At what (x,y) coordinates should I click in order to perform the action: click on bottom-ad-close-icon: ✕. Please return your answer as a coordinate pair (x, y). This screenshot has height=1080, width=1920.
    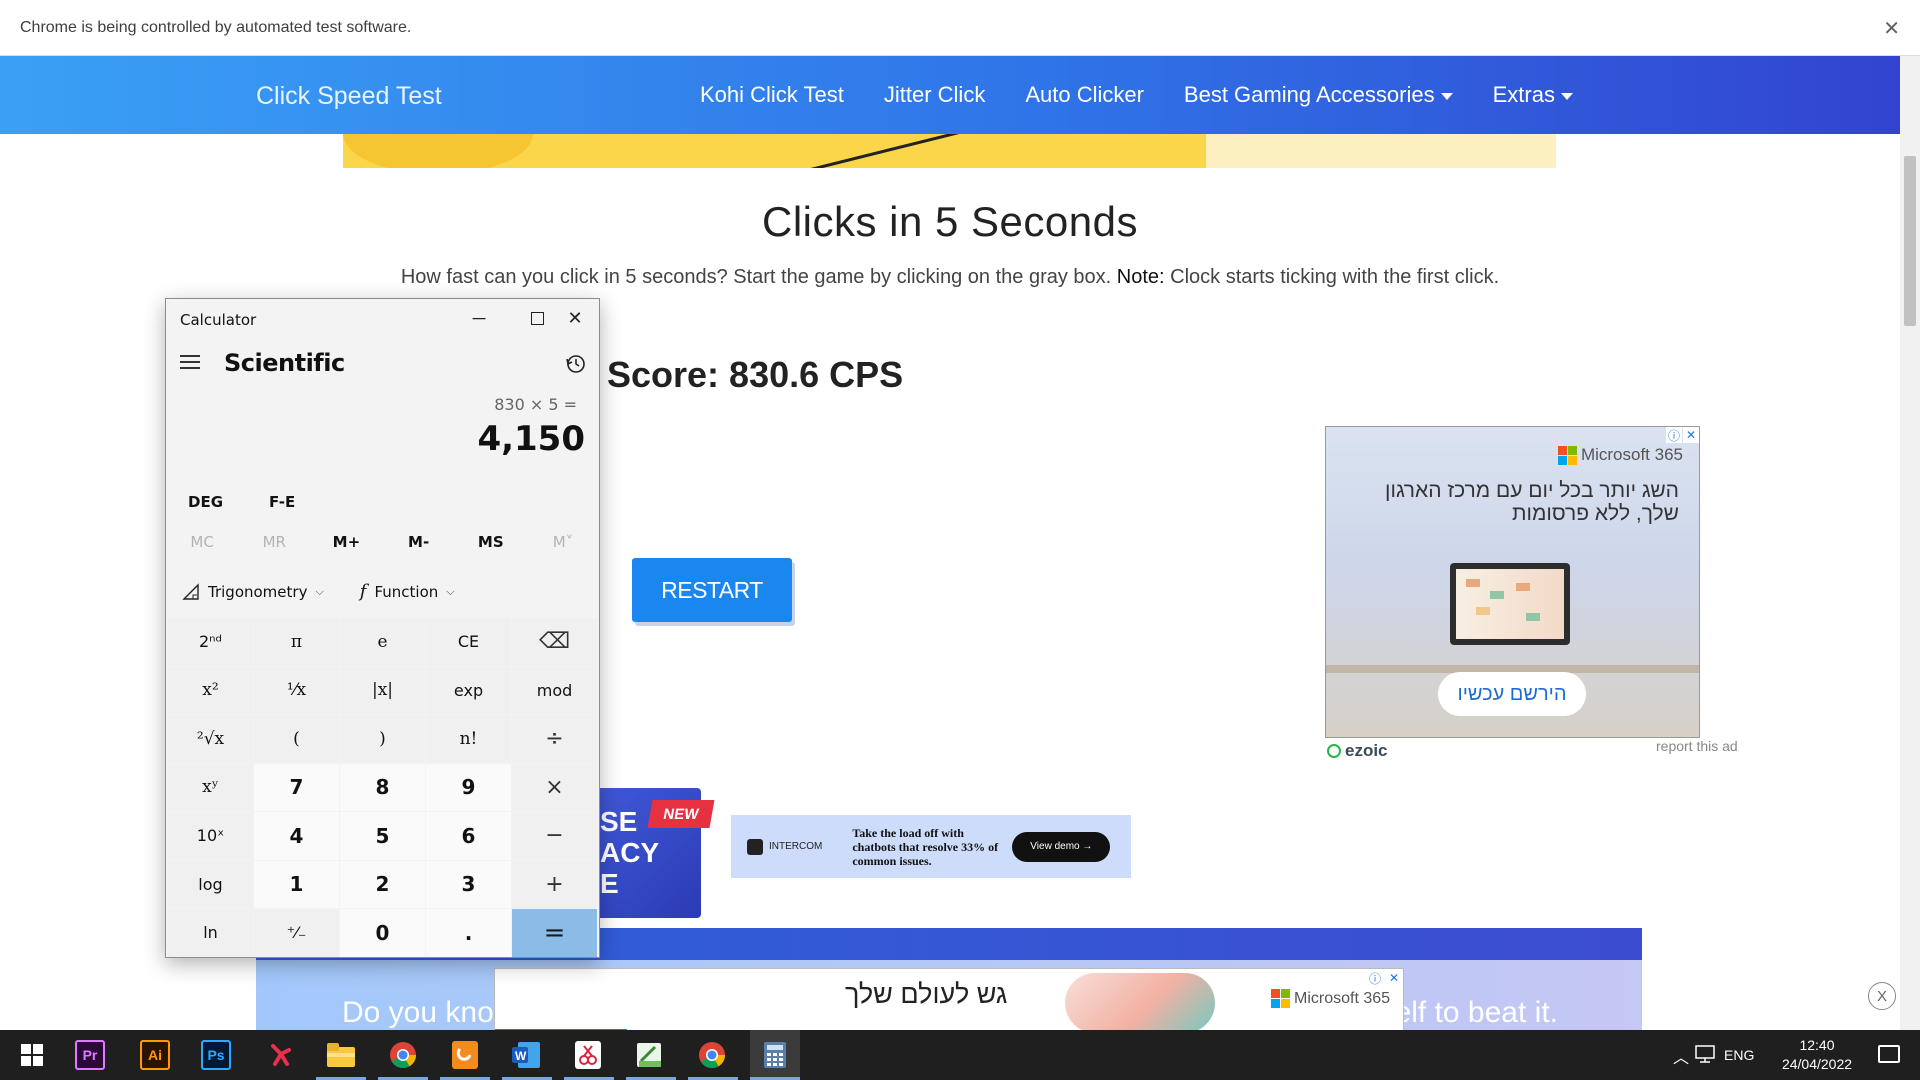
    Looking at the image, I should click on (1394, 978).